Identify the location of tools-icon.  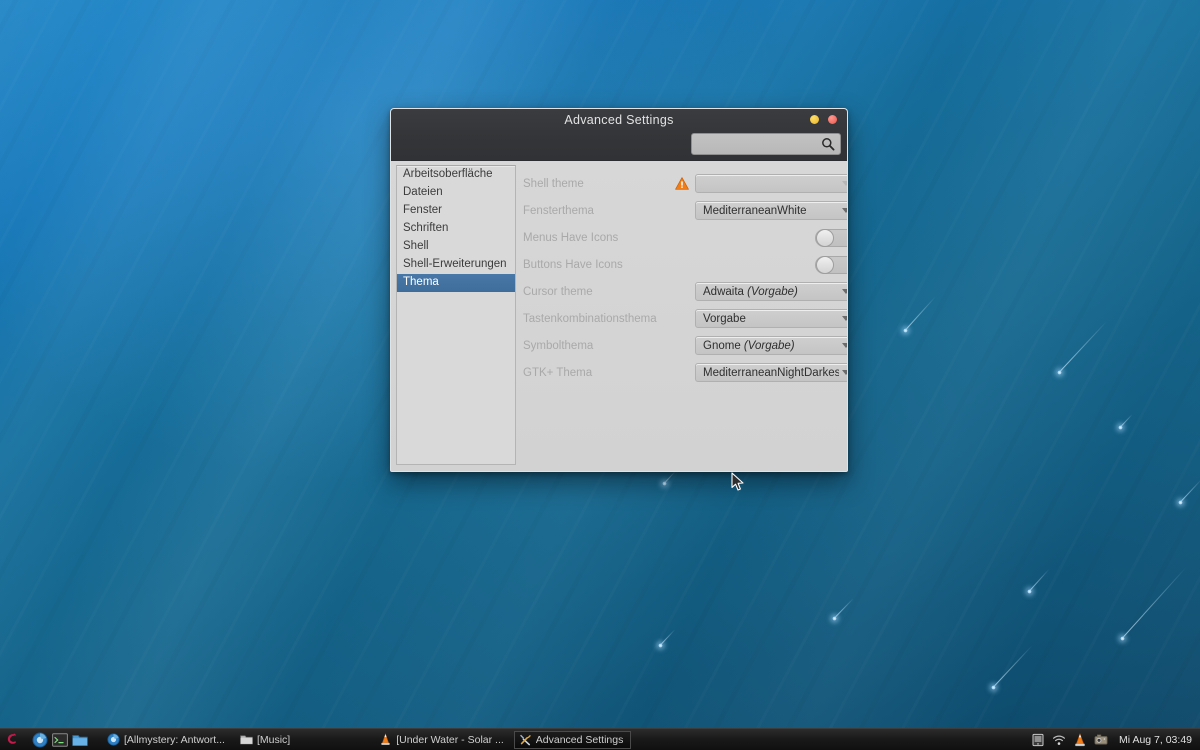
(525, 740).